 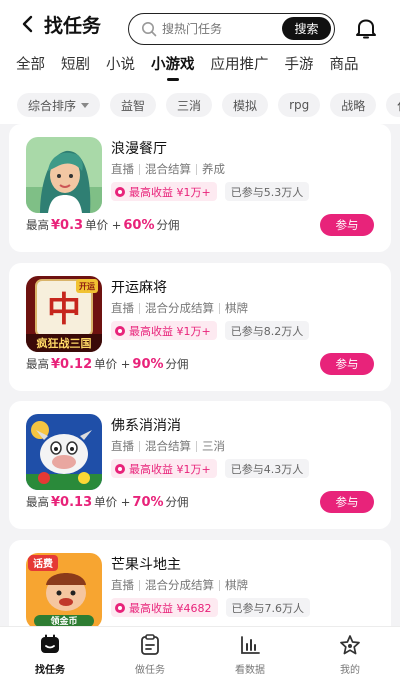 I want to click on price-info: 最高 ¥0.12 单价 + 90% 分佣, so click(x=107, y=364).